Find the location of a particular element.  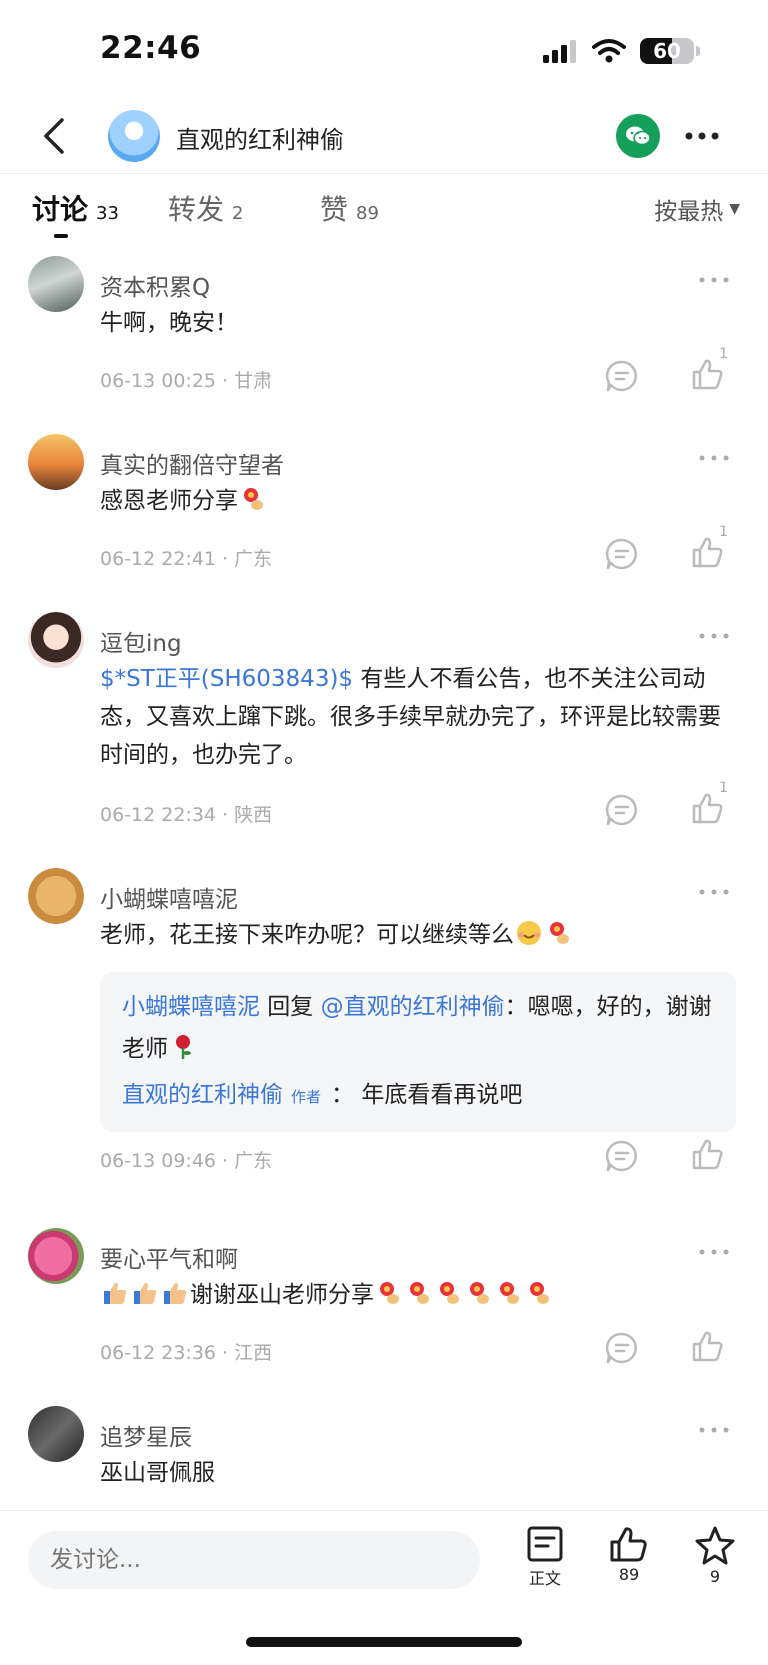

comment-author: 真实的翻倍守望者 is located at coordinates (192, 463).